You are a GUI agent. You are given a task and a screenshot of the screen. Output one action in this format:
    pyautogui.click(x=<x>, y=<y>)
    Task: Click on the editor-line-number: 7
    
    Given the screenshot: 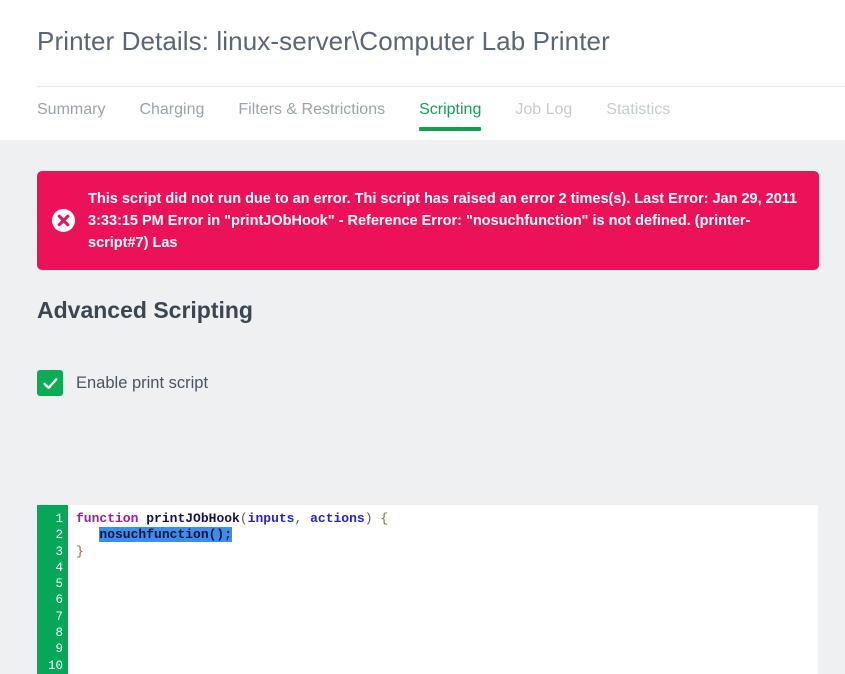 What is the action you would take?
    pyautogui.click(x=59, y=616)
    